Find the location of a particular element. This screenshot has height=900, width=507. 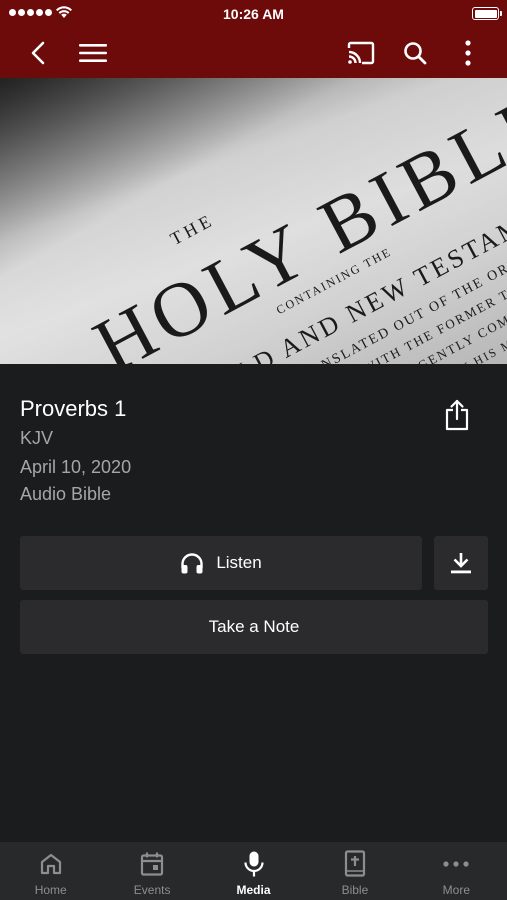

share-icon is located at coordinates (457, 415).